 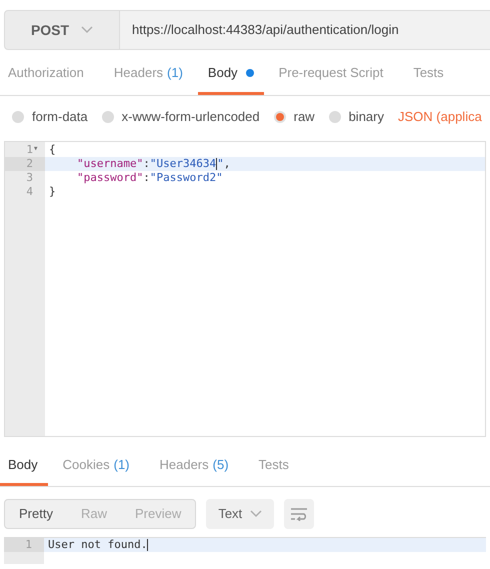 I want to click on line-number: 4, so click(x=29, y=192).